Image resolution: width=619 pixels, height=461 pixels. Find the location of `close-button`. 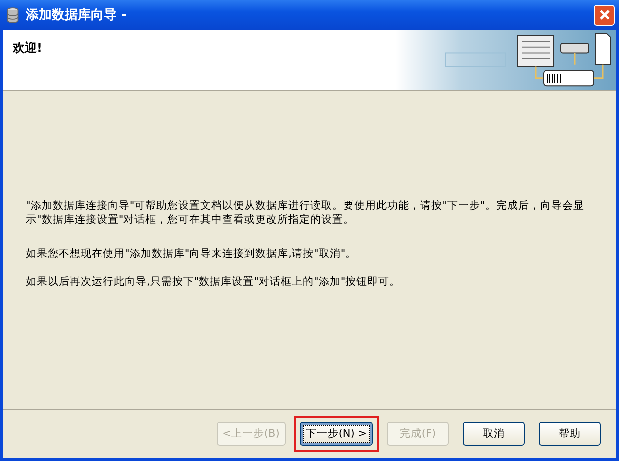

close-button is located at coordinates (604, 15).